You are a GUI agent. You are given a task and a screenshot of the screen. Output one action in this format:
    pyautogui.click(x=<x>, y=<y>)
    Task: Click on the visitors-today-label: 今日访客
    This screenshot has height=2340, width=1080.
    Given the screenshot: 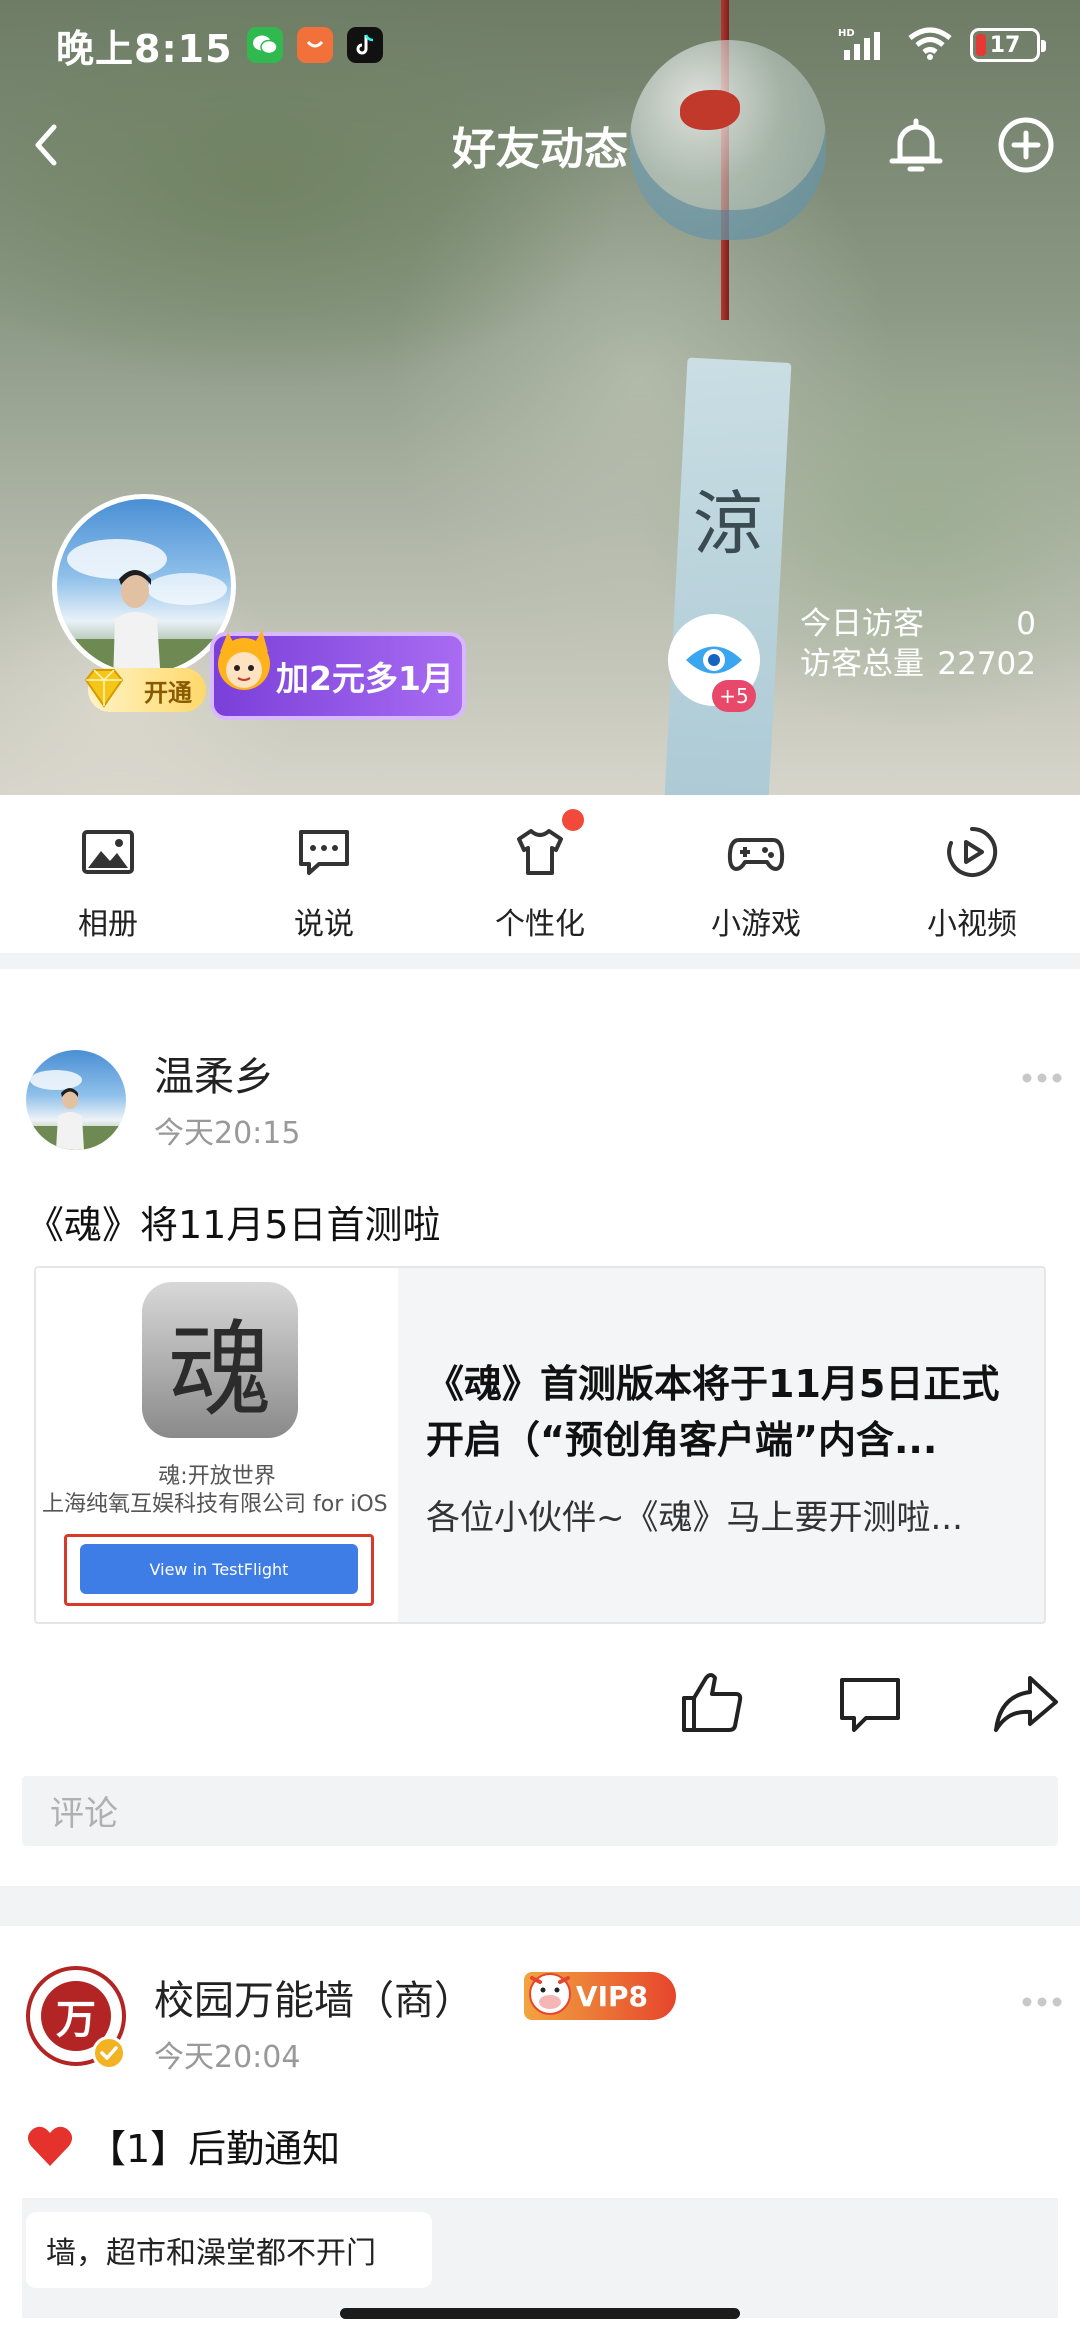 What is the action you would take?
    pyautogui.click(x=862, y=624)
    